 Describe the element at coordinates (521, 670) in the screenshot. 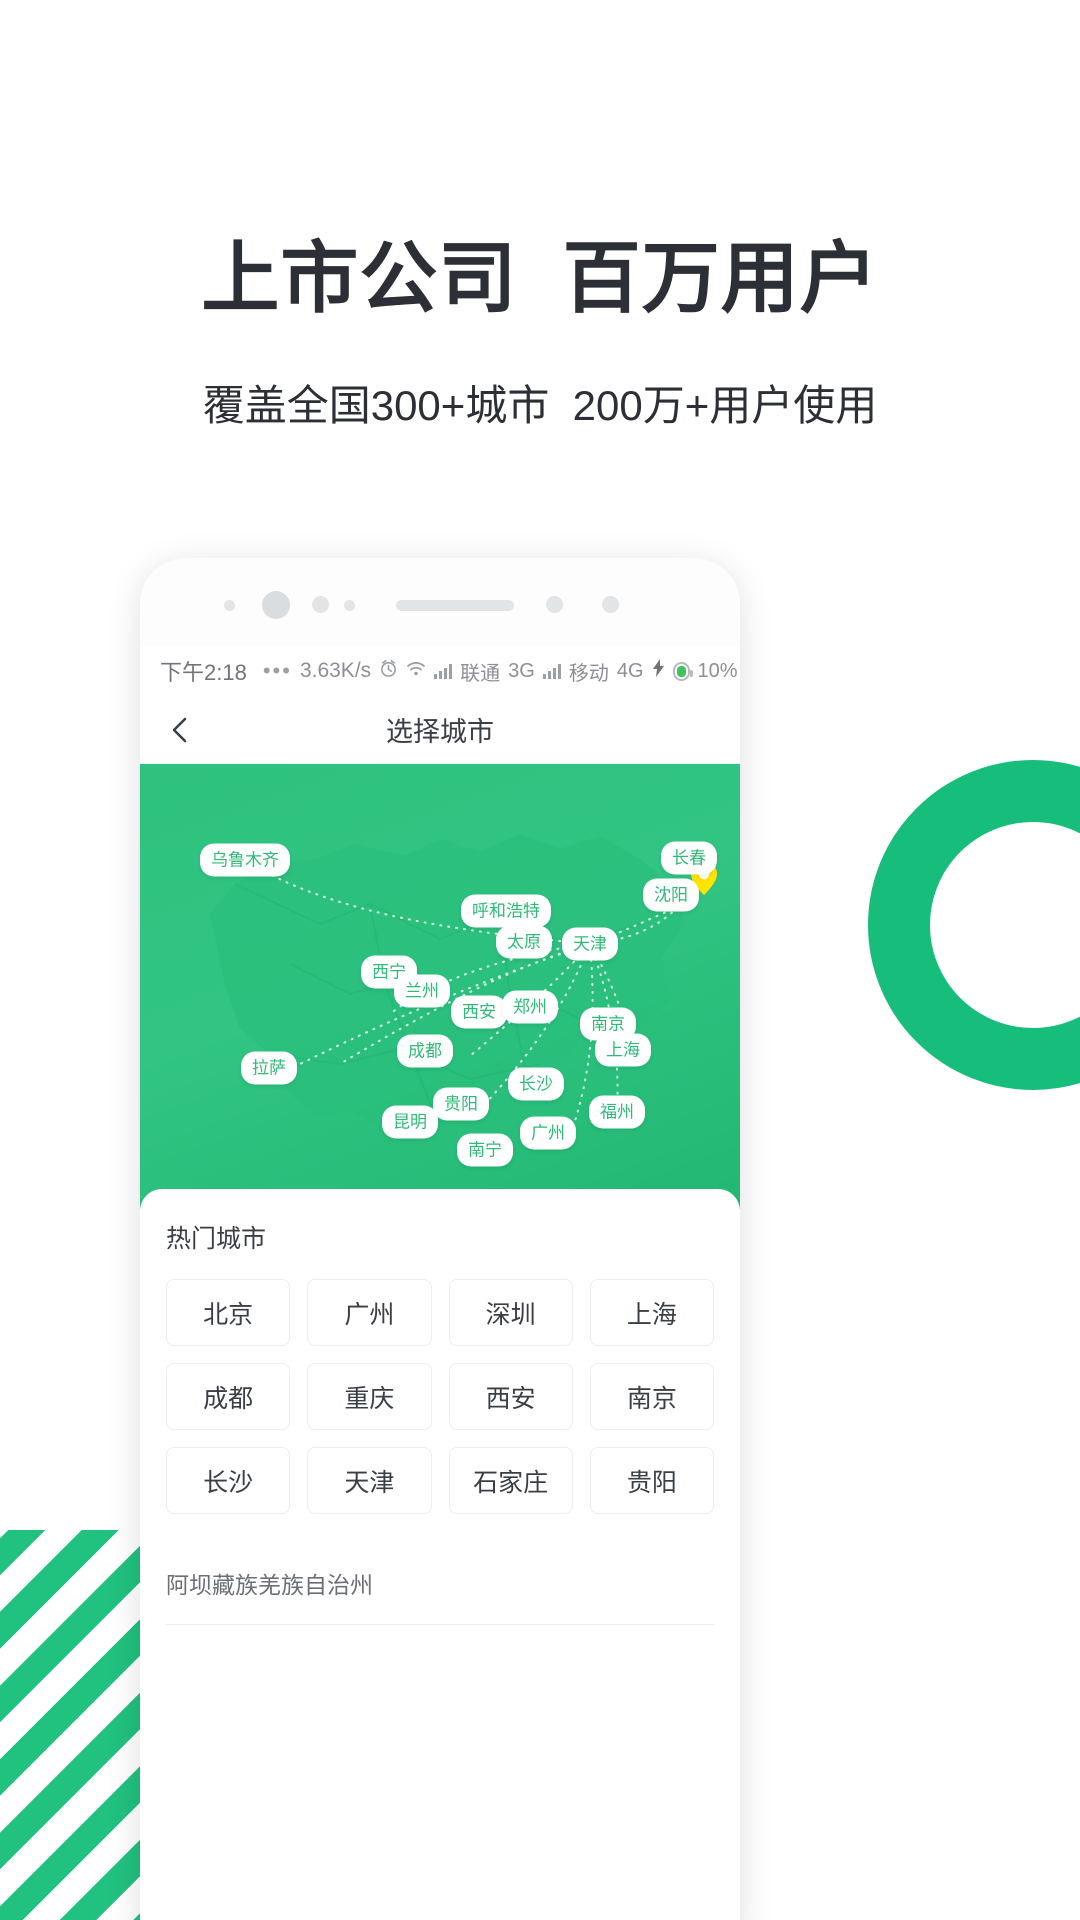

I see `sim1-network: 3G` at that location.